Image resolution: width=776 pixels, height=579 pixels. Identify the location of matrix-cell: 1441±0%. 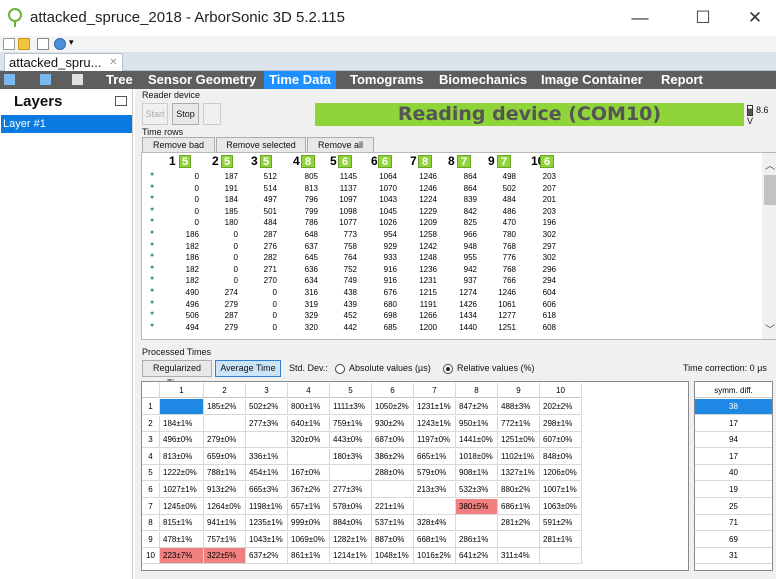
(477, 440).